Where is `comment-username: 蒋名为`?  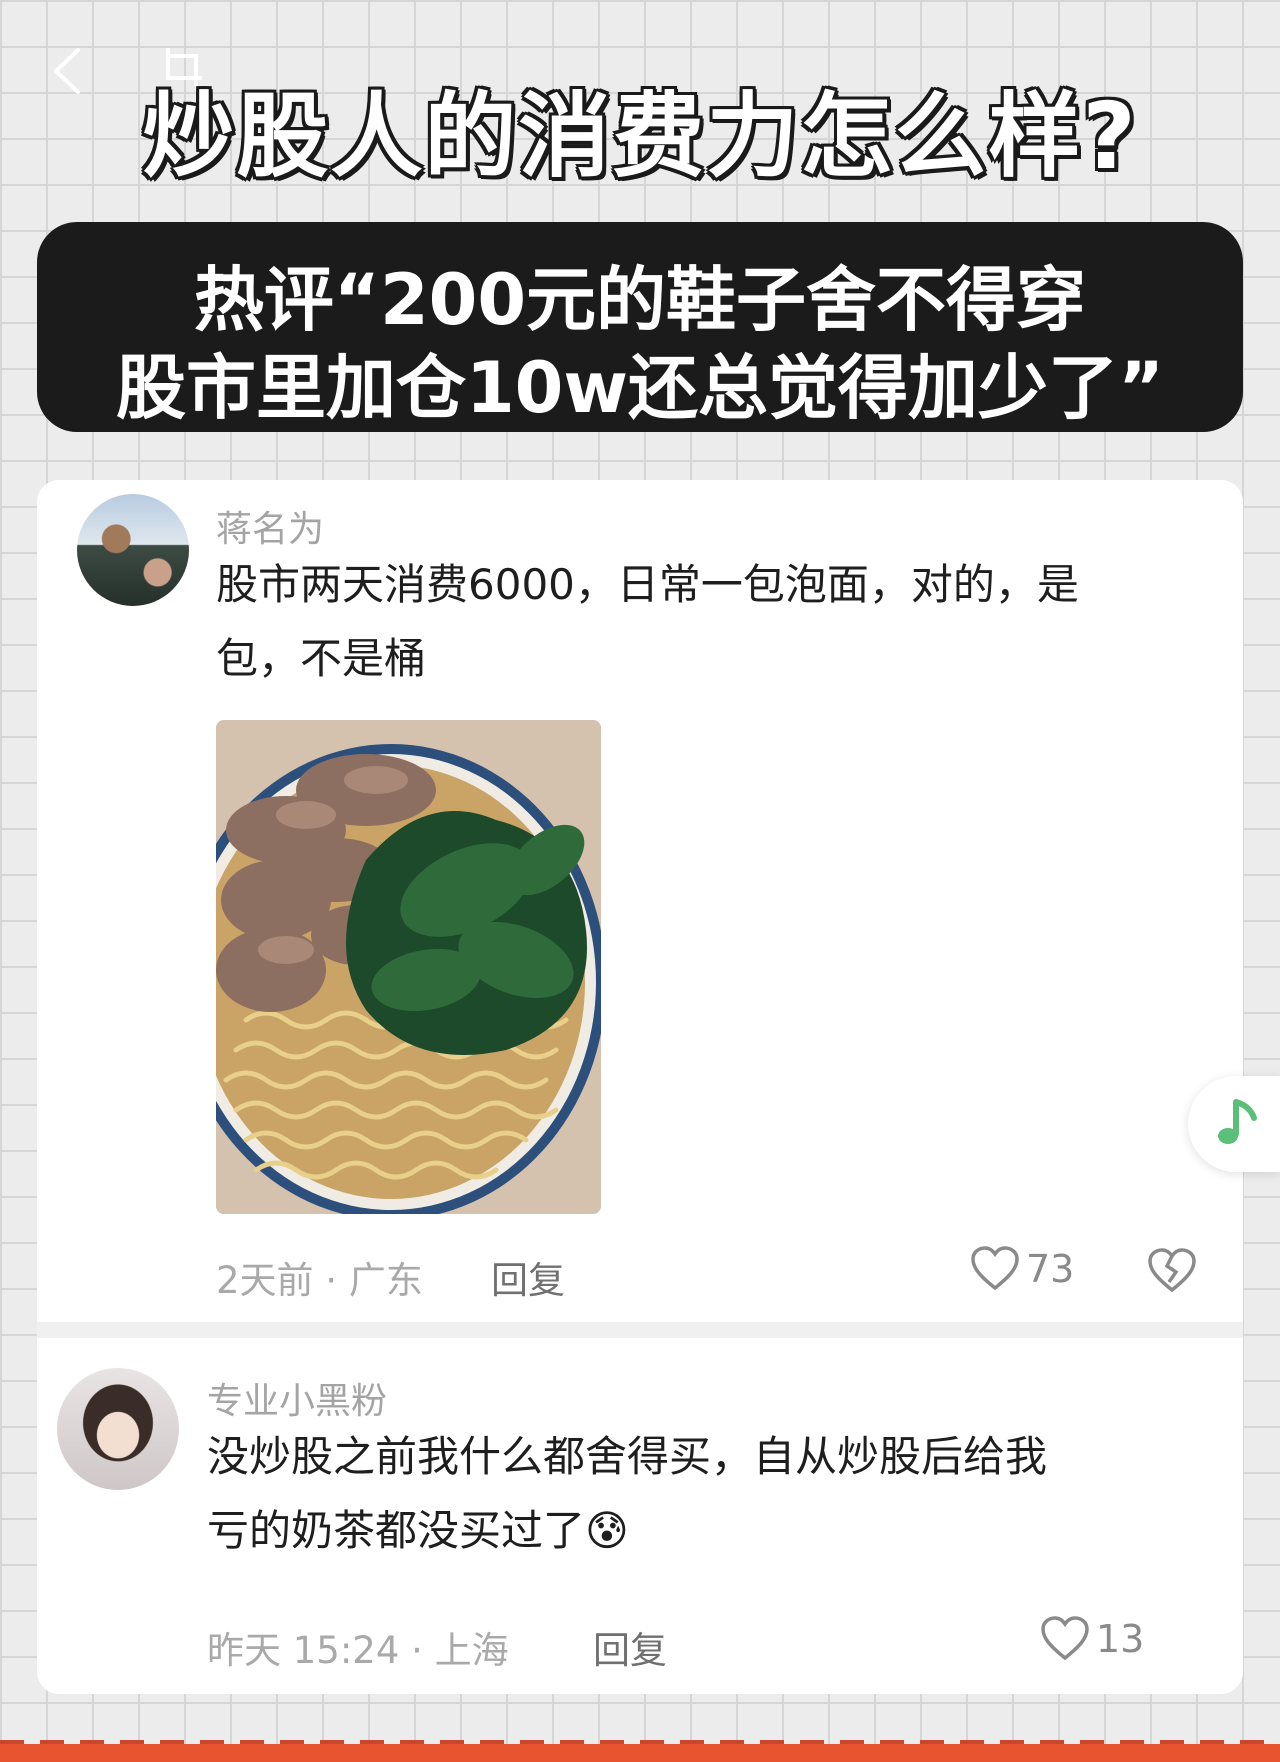
comment-username: 蒋名为 is located at coordinates (270, 526).